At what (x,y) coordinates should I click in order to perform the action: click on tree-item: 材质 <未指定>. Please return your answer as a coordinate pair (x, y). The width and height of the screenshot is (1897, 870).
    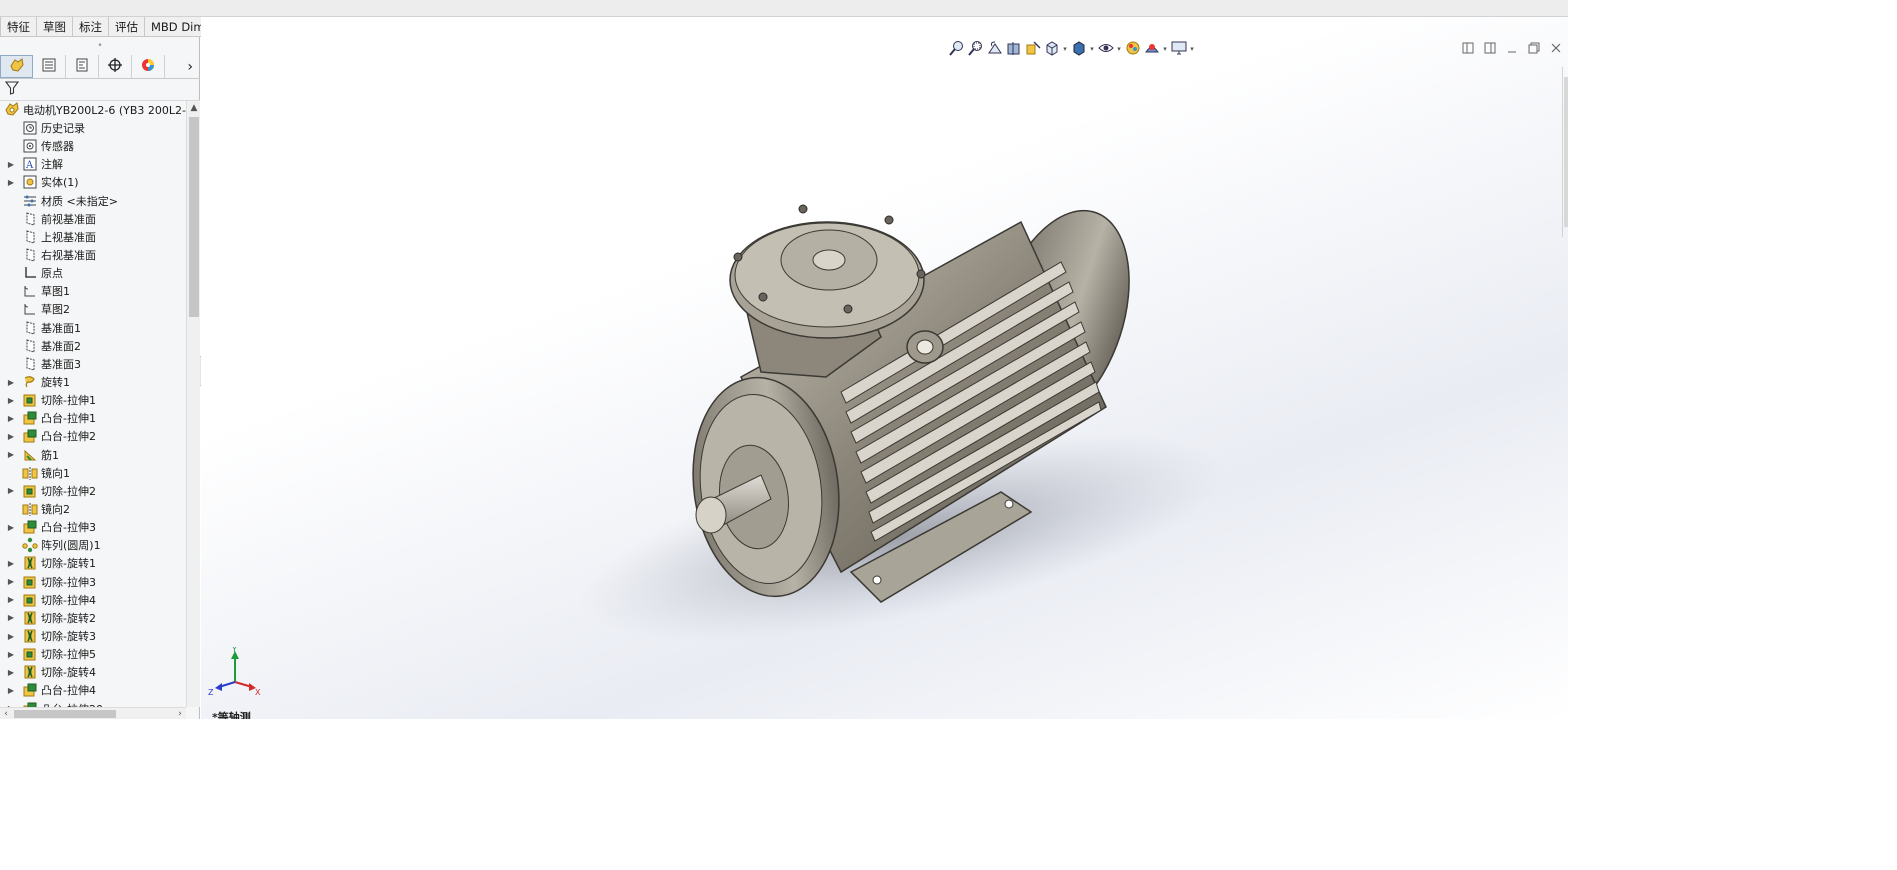
    Looking at the image, I should click on (93, 201).